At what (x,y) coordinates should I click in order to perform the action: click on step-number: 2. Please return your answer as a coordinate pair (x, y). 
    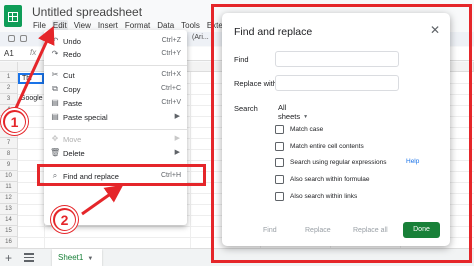
    Looking at the image, I should click on (64, 220).